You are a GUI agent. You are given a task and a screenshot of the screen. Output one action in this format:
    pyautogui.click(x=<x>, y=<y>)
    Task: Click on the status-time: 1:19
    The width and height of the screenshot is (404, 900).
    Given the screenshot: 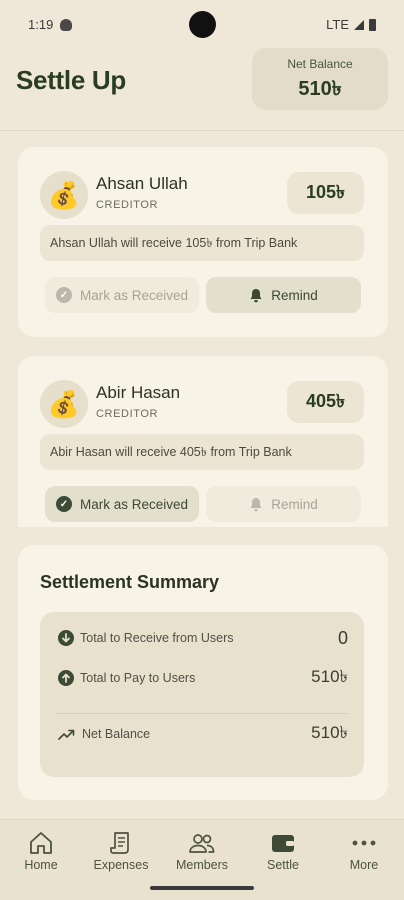 What is the action you would take?
    pyautogui.click(x=41, y=24)
    